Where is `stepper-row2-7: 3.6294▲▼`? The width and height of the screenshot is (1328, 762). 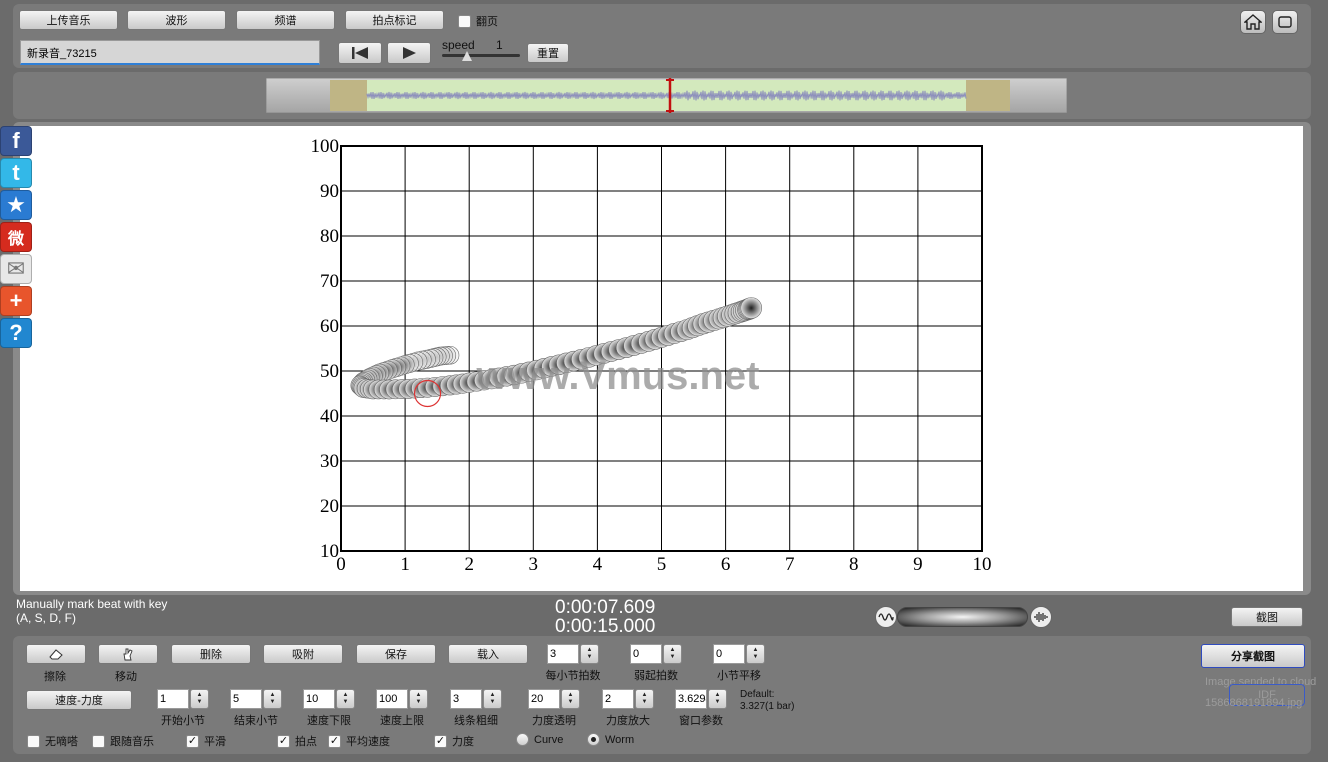
stepper-row2-7: 3.6294▲▼ is located at coordinates (701, 699).